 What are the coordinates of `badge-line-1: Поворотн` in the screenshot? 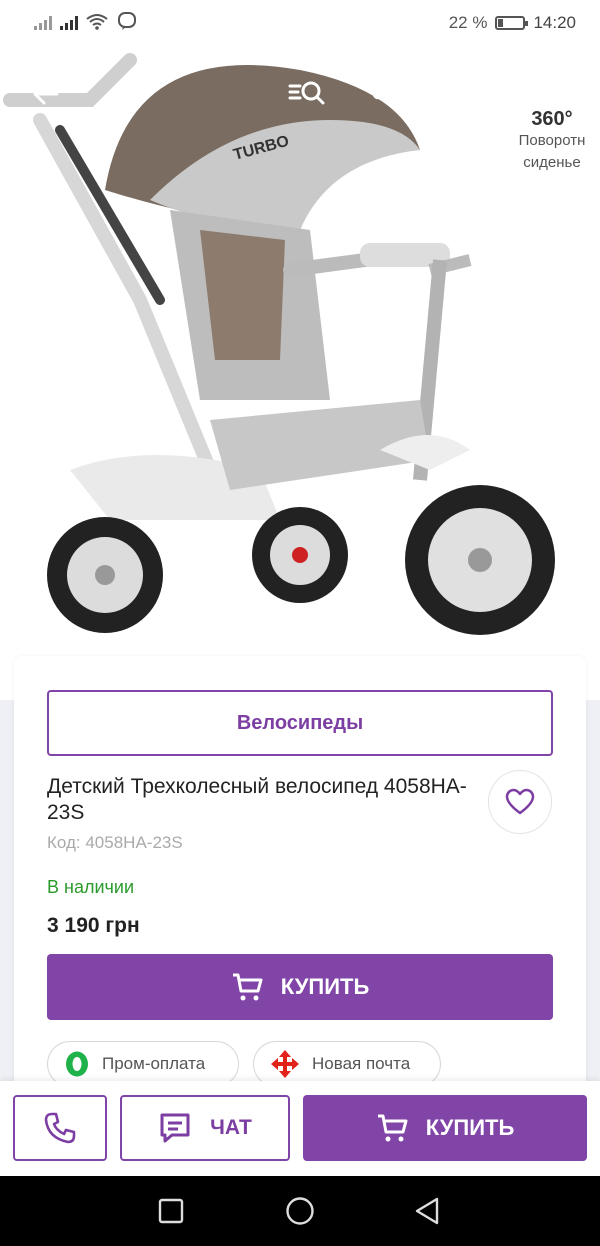 It's located at (552, 140).